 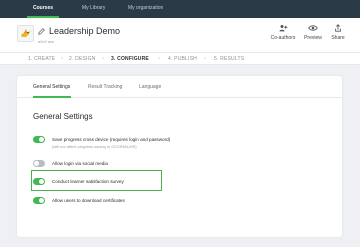 What do you see at coordinates (338, 28) in the screenshot?
I see `share-icon` at bounding box center [338, 28].